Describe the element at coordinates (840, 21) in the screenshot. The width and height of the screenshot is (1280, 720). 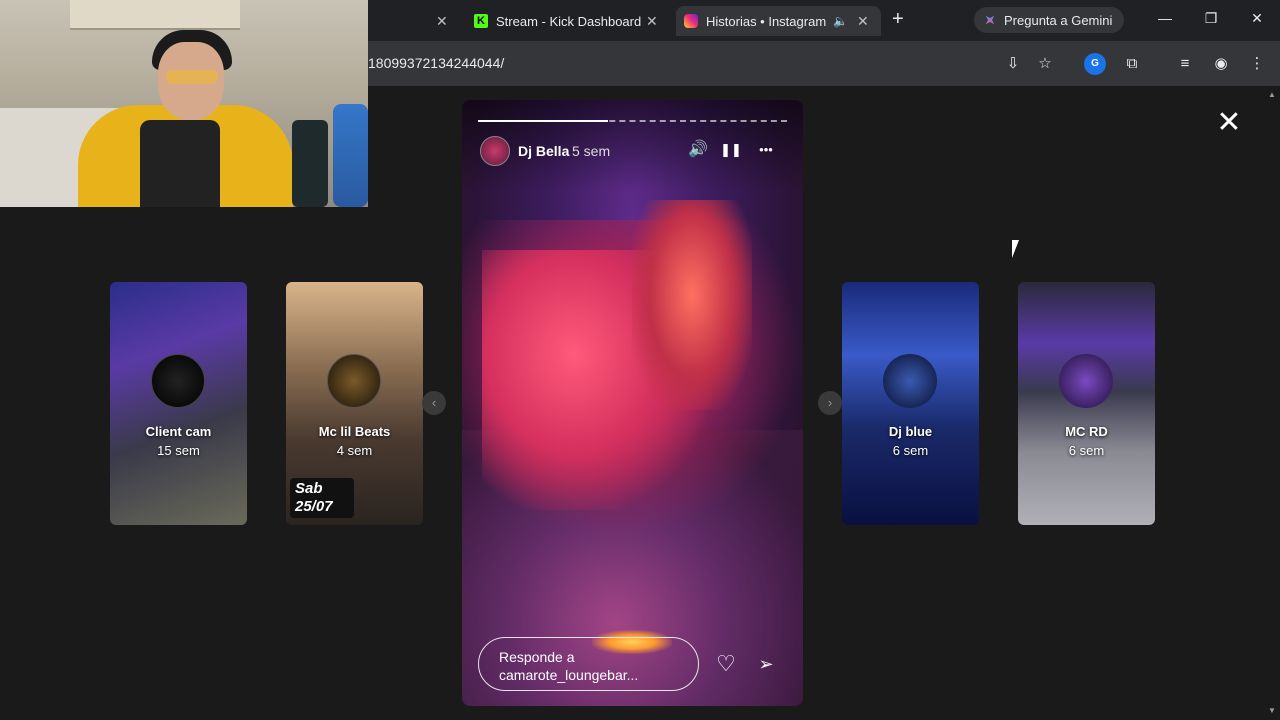
I see `speaker-icon: 🔈` at that location.